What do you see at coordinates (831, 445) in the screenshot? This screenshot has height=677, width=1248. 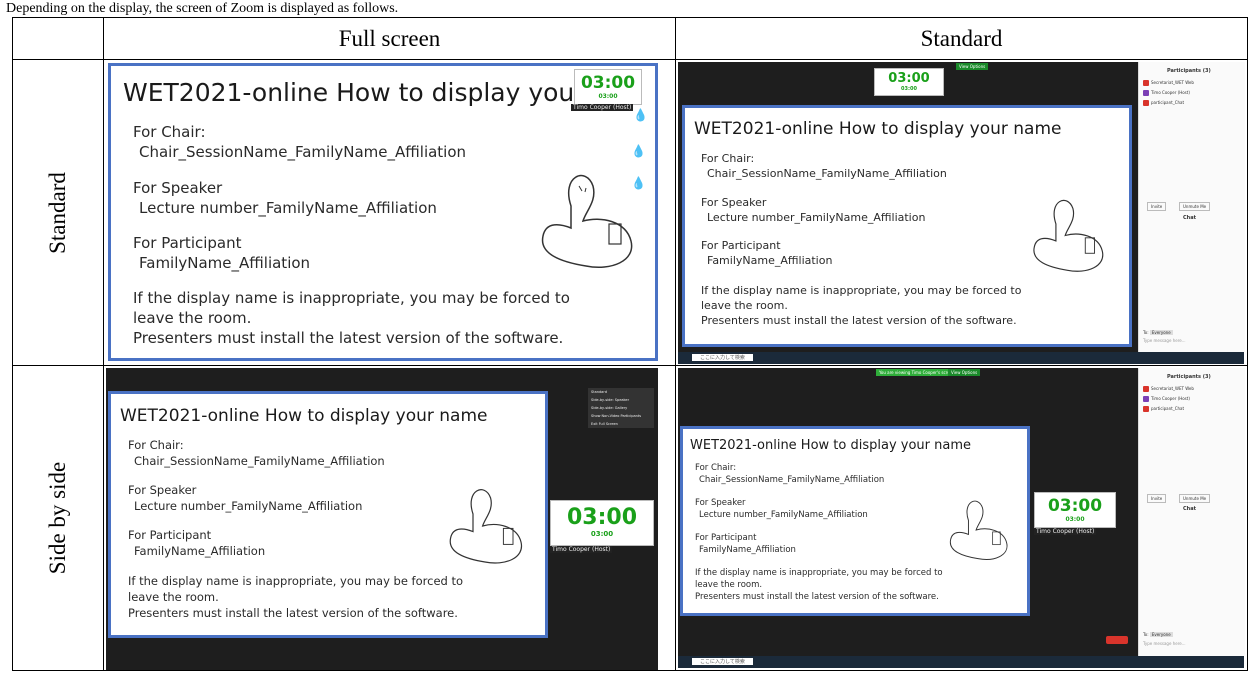 I see `slide-title: WET2021-online How to display your name` at bounding box center [831, 445].